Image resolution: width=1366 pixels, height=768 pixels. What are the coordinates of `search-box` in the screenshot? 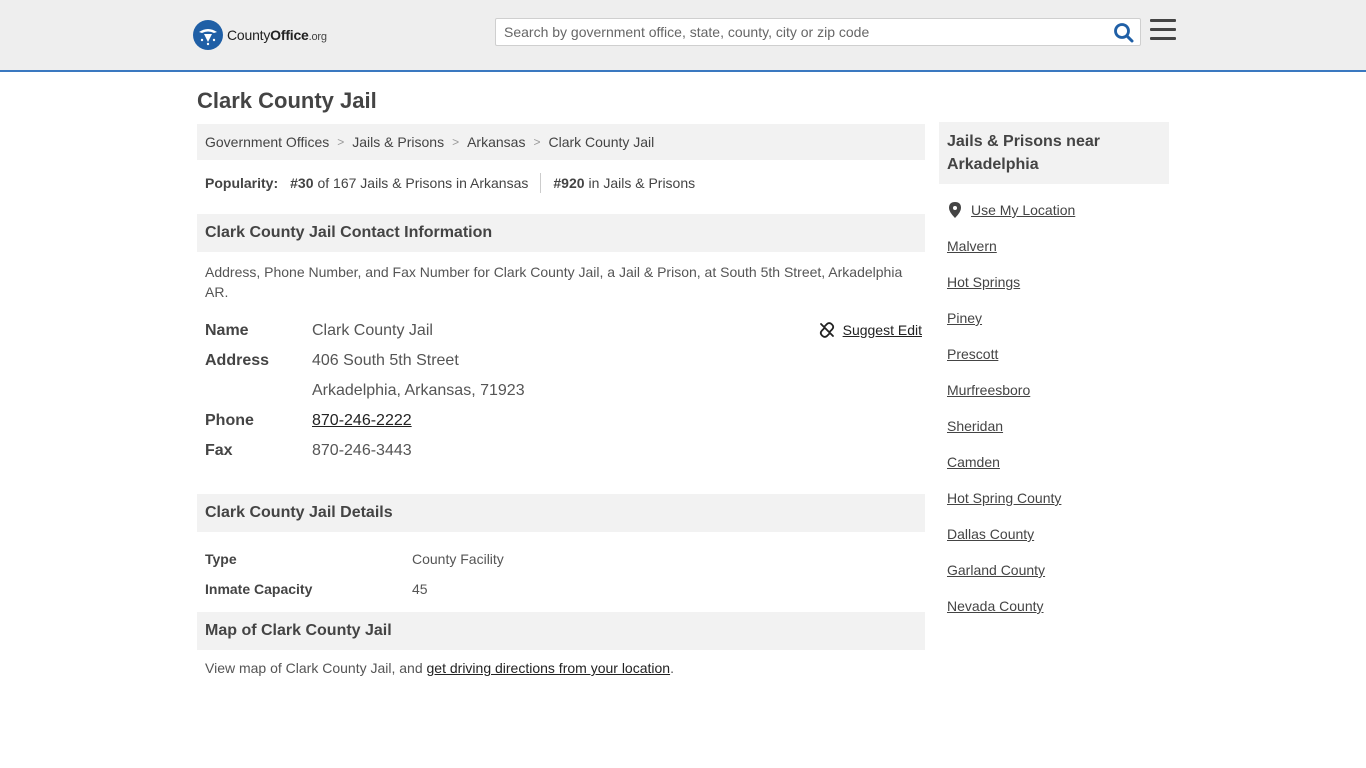 It's located at (818, 32).